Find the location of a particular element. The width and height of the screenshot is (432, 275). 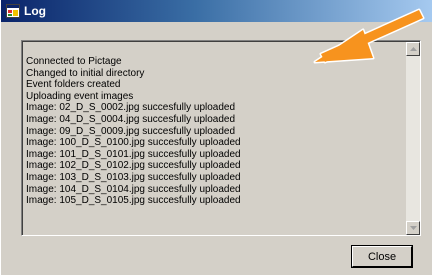

arrow-up-icon is located at coordinates (413, 49).